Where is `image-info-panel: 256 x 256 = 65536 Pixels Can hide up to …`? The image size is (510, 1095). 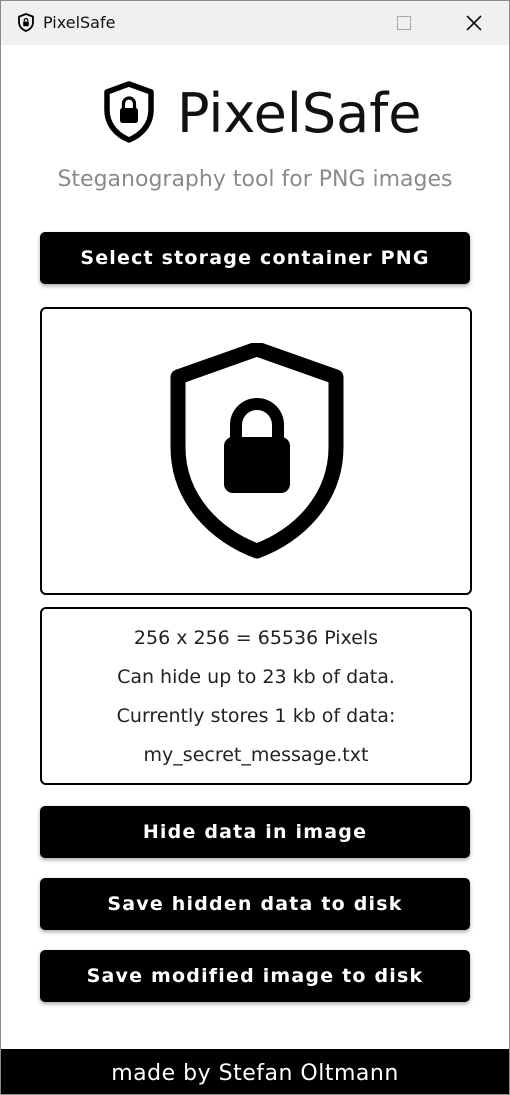
image-info-panel: 256 x 256 = 65536 Pixels Can hide up to … is located at coordinates (256, 696).